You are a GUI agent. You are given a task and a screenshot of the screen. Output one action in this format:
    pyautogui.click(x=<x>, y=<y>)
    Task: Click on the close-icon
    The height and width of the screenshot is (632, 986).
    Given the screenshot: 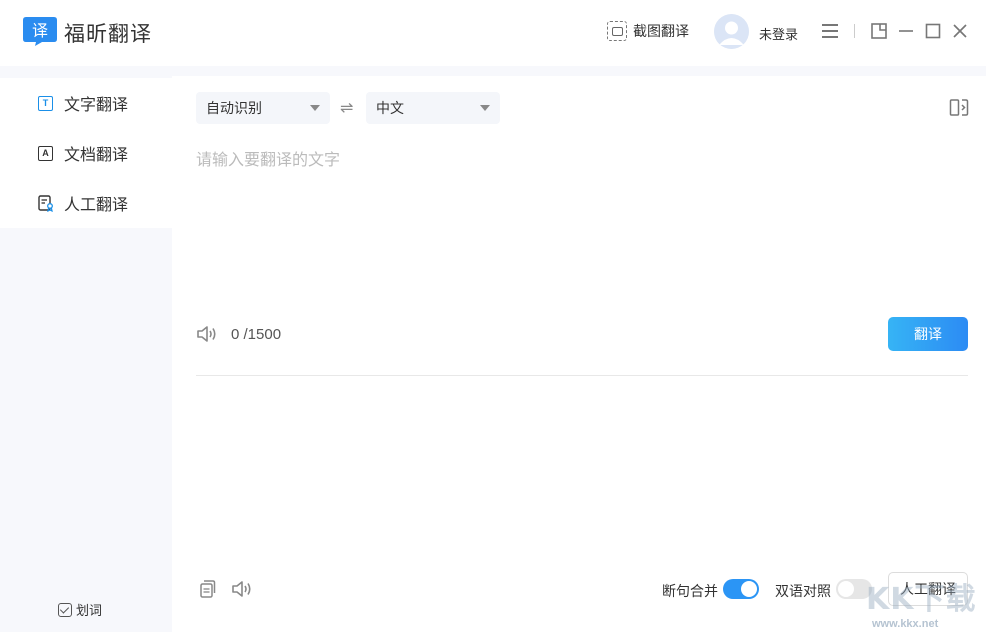 What is the action you would take?
    pyautogui.click(x=960, y=31)
    